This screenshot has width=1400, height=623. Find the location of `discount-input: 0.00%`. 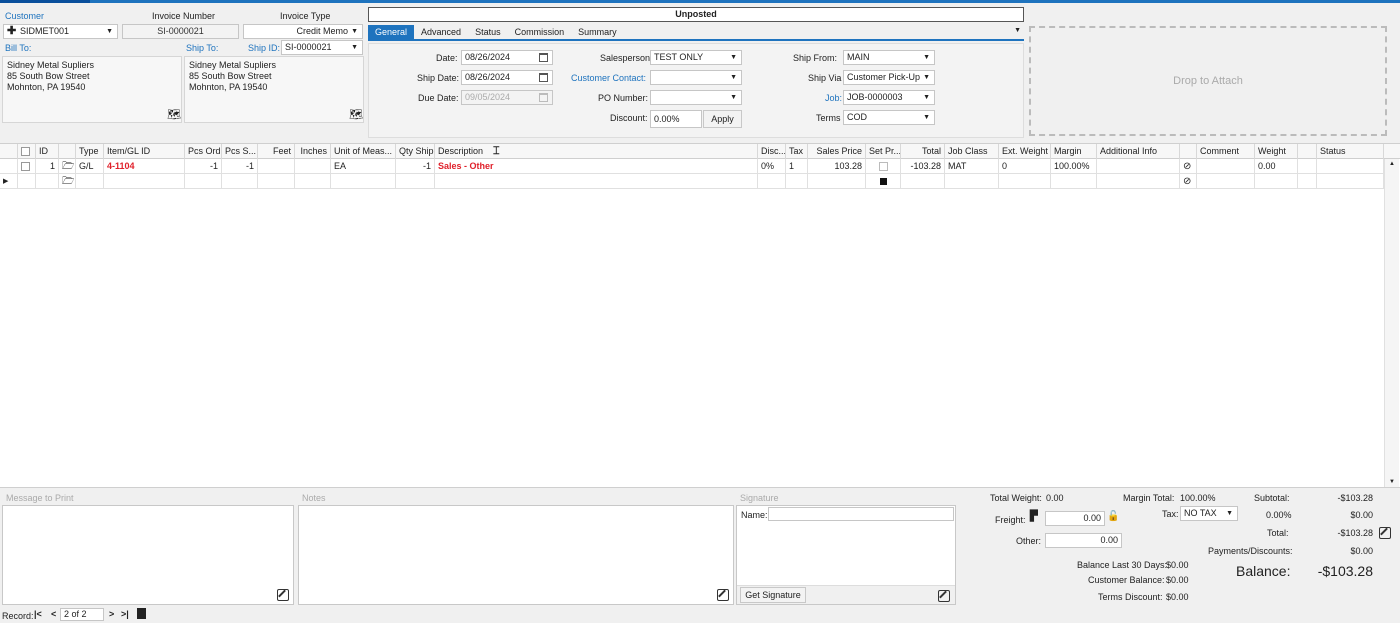

discount-input: 0.00% is located at coordinates (676, 119).